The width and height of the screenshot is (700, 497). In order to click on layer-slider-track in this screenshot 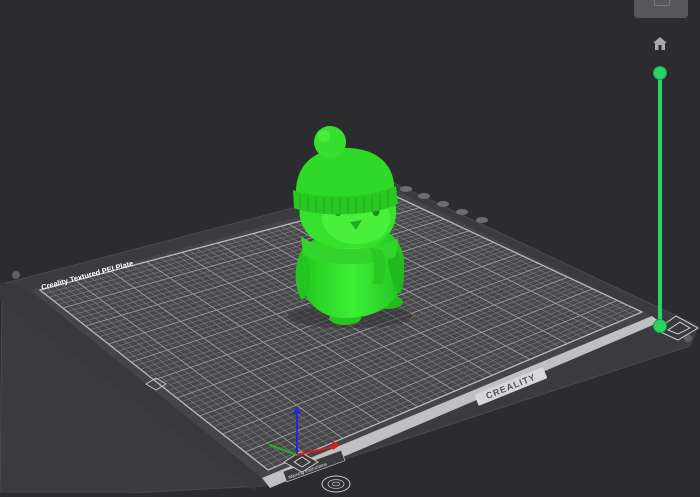, I will do `click(660, 200)`.